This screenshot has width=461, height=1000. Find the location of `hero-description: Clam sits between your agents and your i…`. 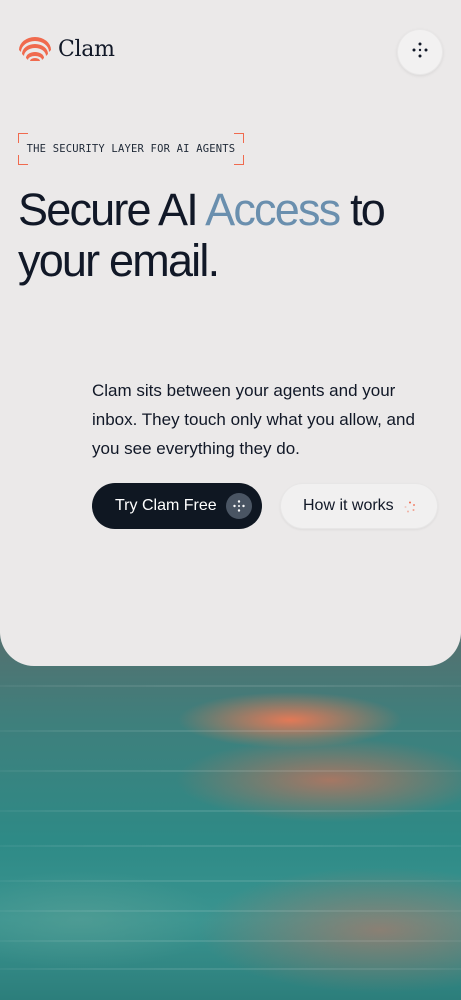

hero-description: Clam sits between your agents and your i… is located at coordinates (253, 419).